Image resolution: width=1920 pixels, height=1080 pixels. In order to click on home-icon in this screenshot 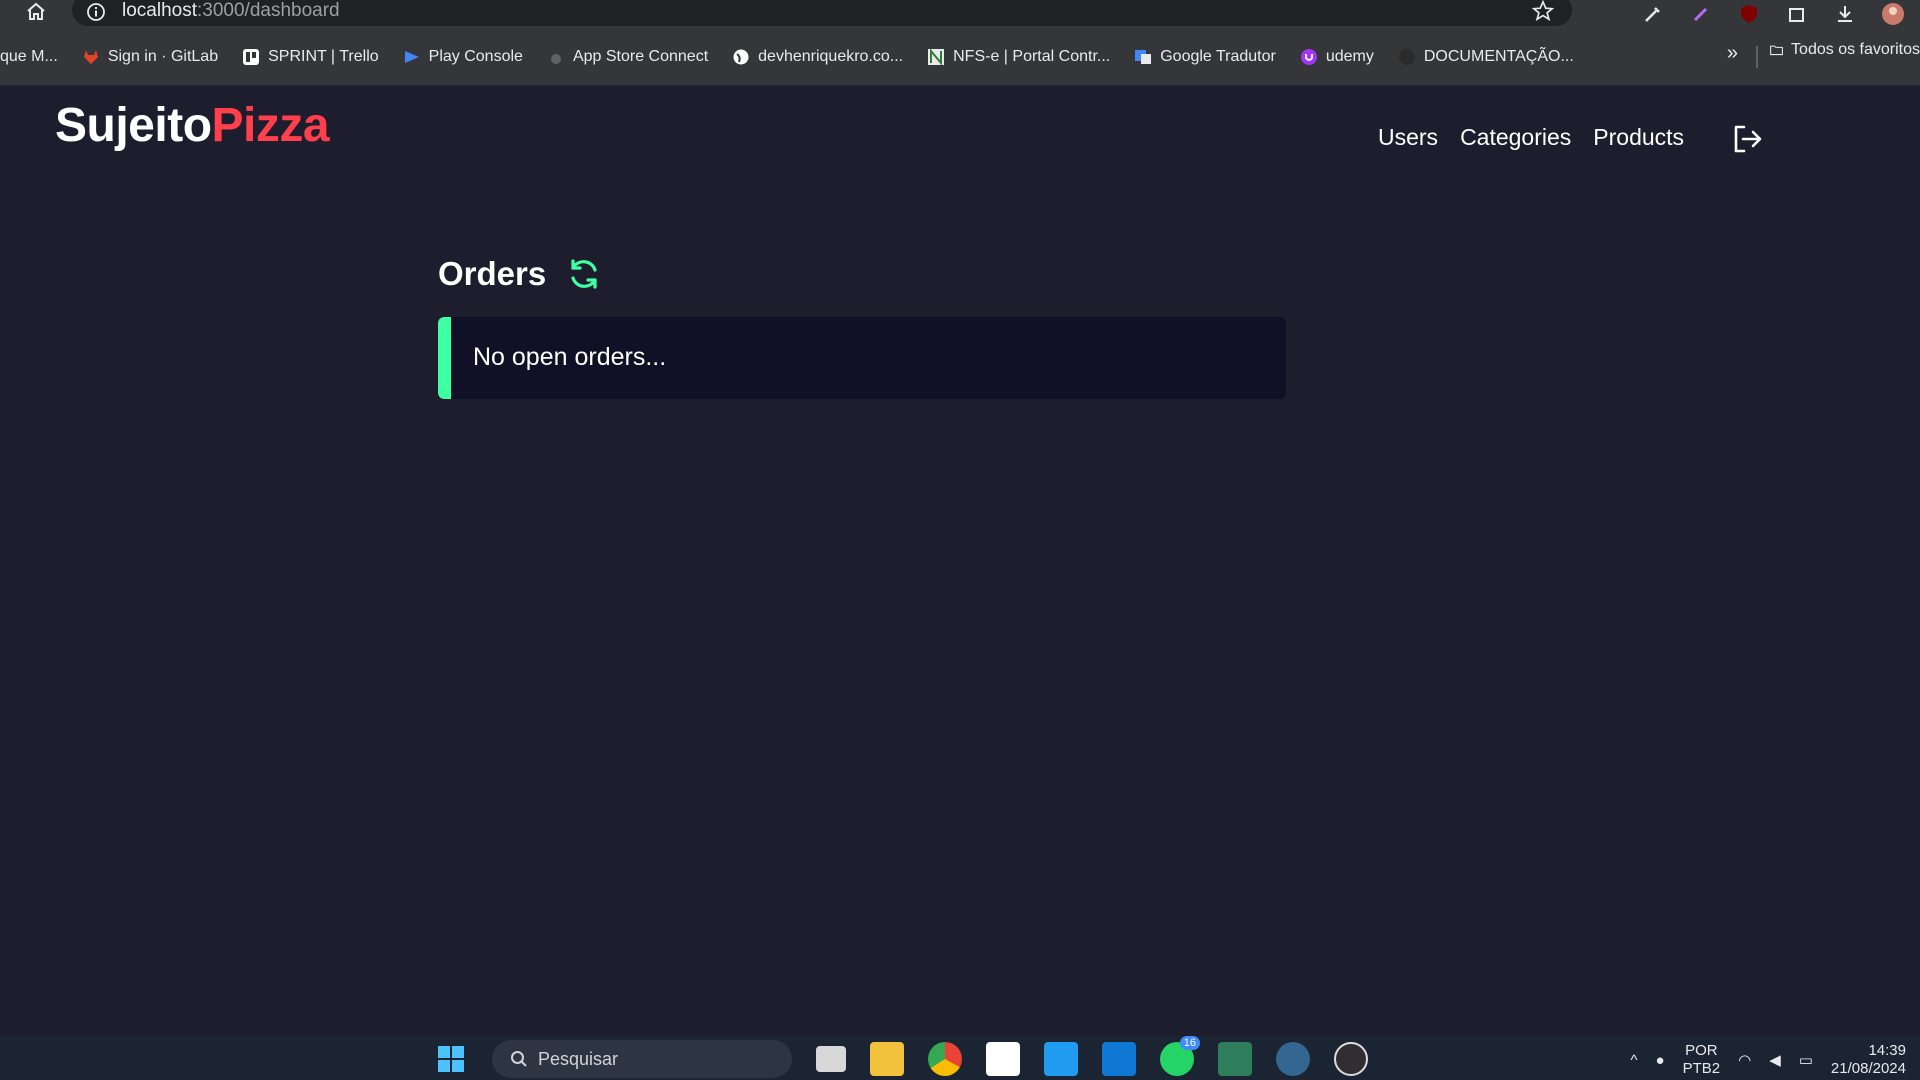, I will do `click(36, 11)`.